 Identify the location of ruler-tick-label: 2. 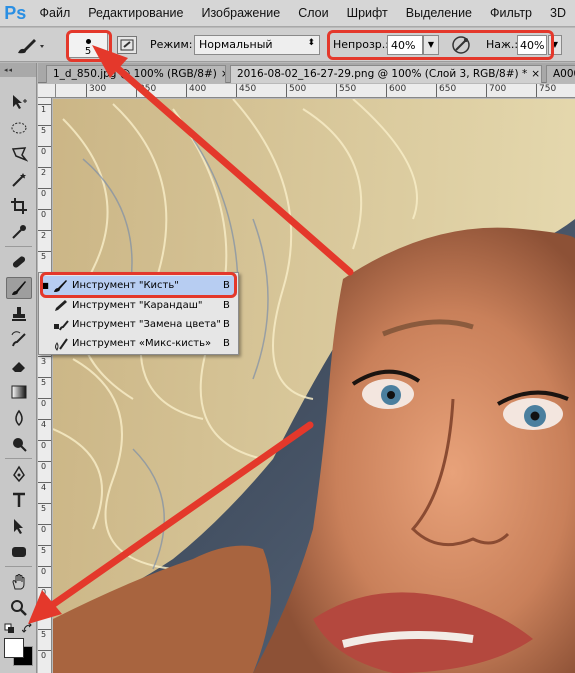
(44, 235).